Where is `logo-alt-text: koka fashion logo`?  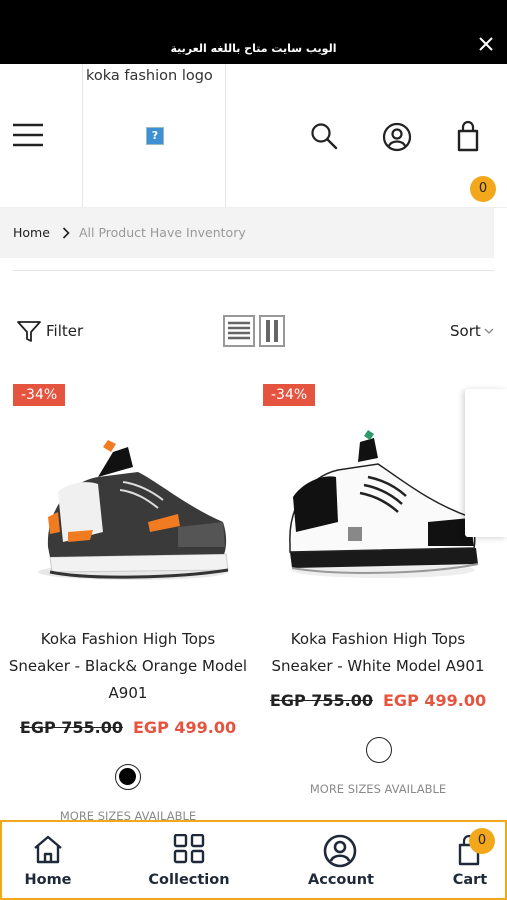
logo-alt-text: koka fashion logo is located at coordinates (149, 76).